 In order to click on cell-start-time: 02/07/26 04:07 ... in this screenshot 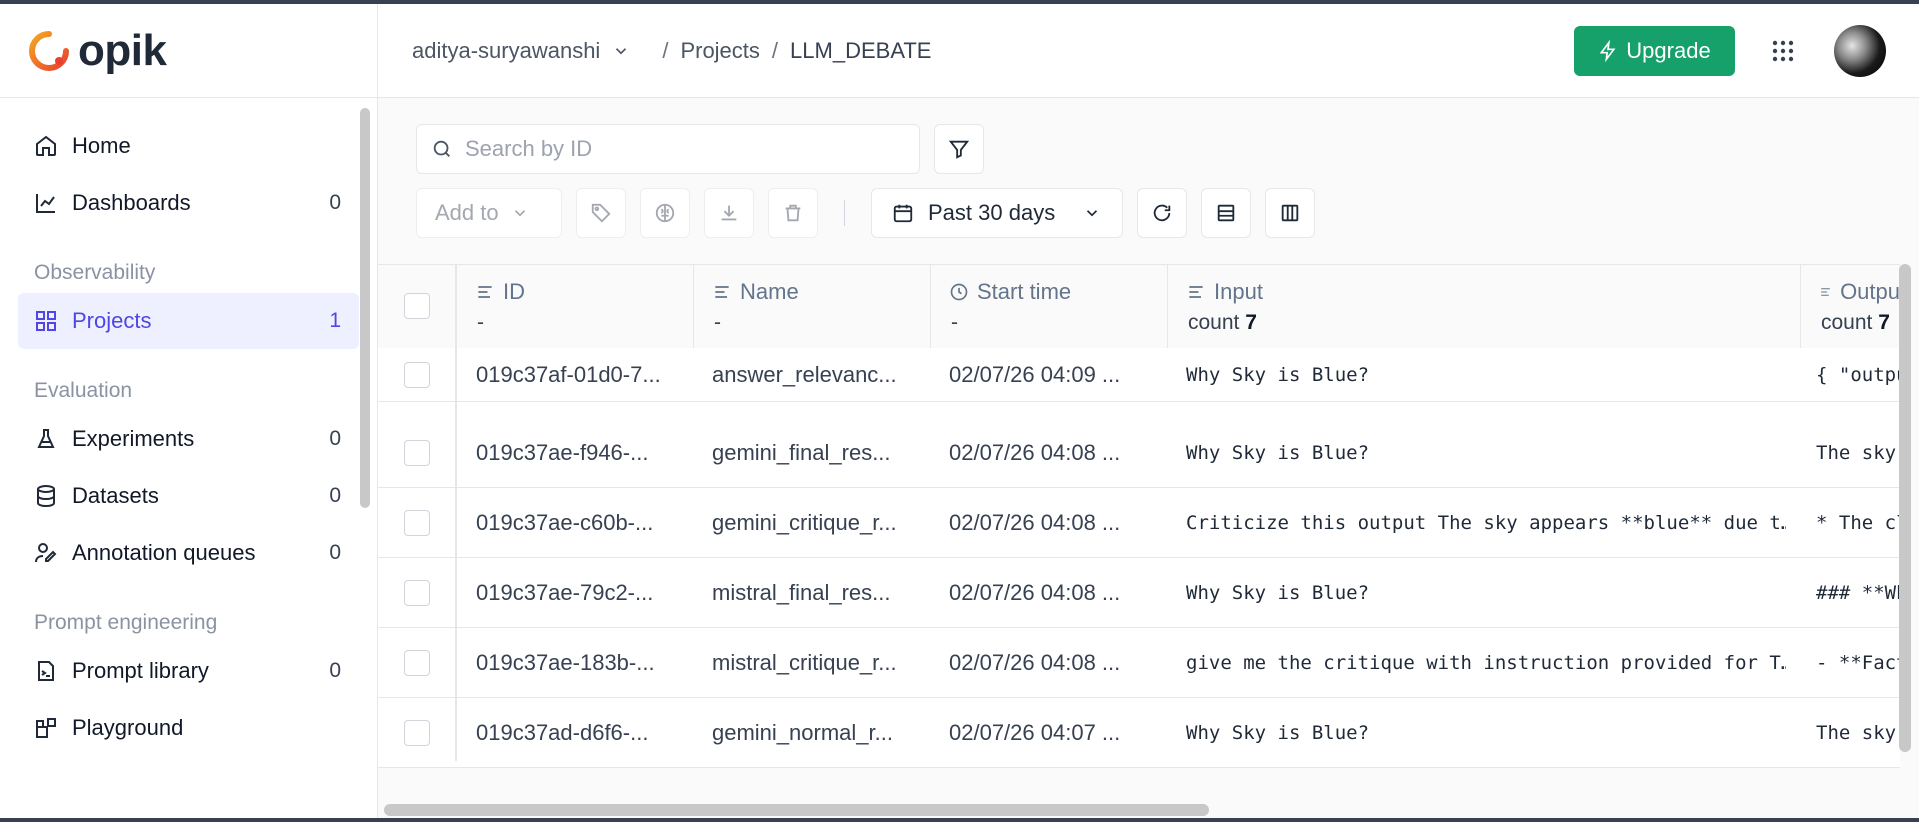, I will do `click(1035, 732)`.